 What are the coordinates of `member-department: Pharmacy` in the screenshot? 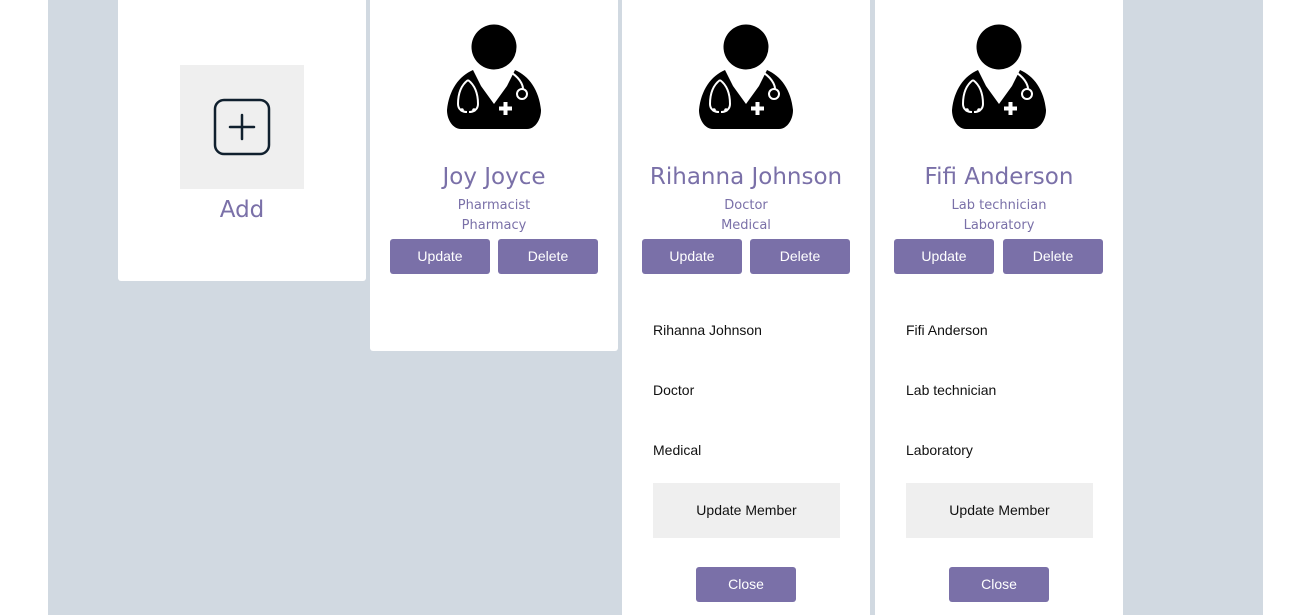 It's located at (494, 225).